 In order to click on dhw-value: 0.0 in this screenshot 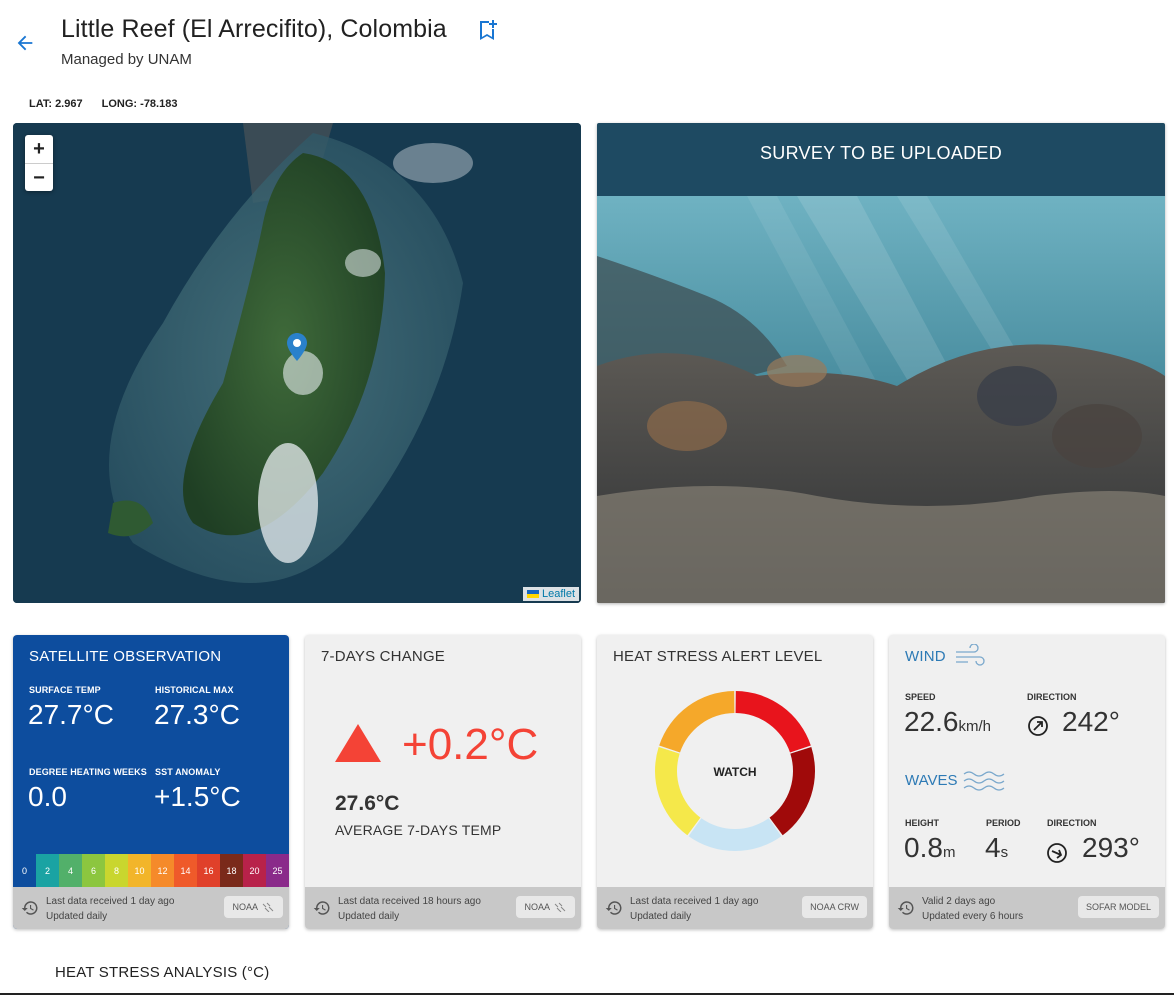, I will do `click(47, 796)`.